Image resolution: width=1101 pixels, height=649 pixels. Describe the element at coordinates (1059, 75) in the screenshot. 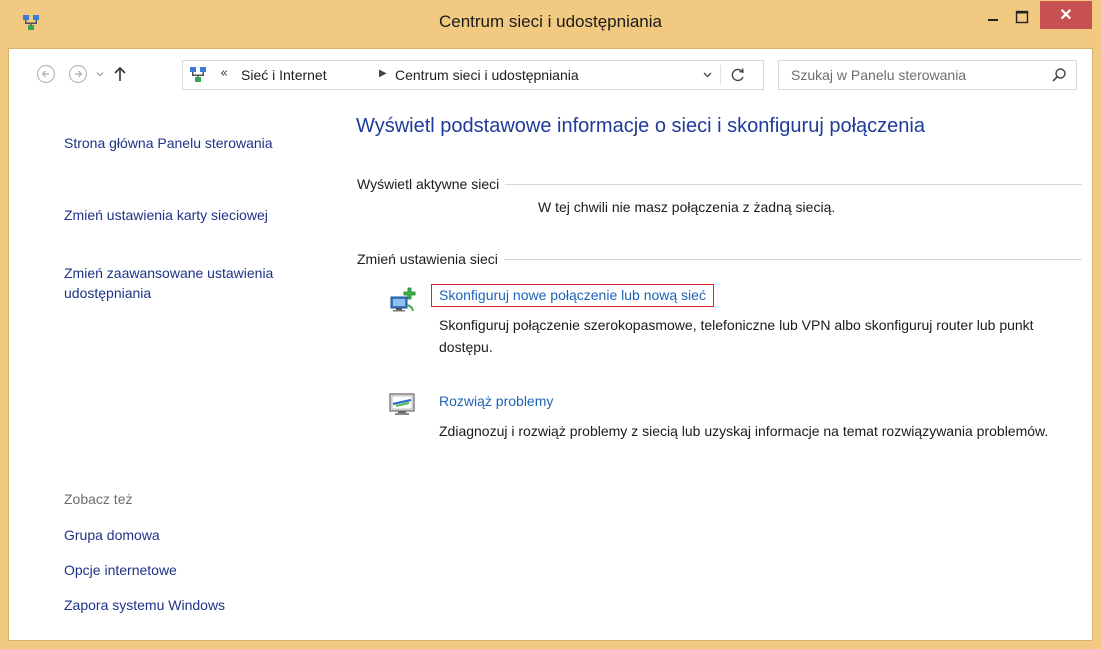

I see `search-icon` at that location.